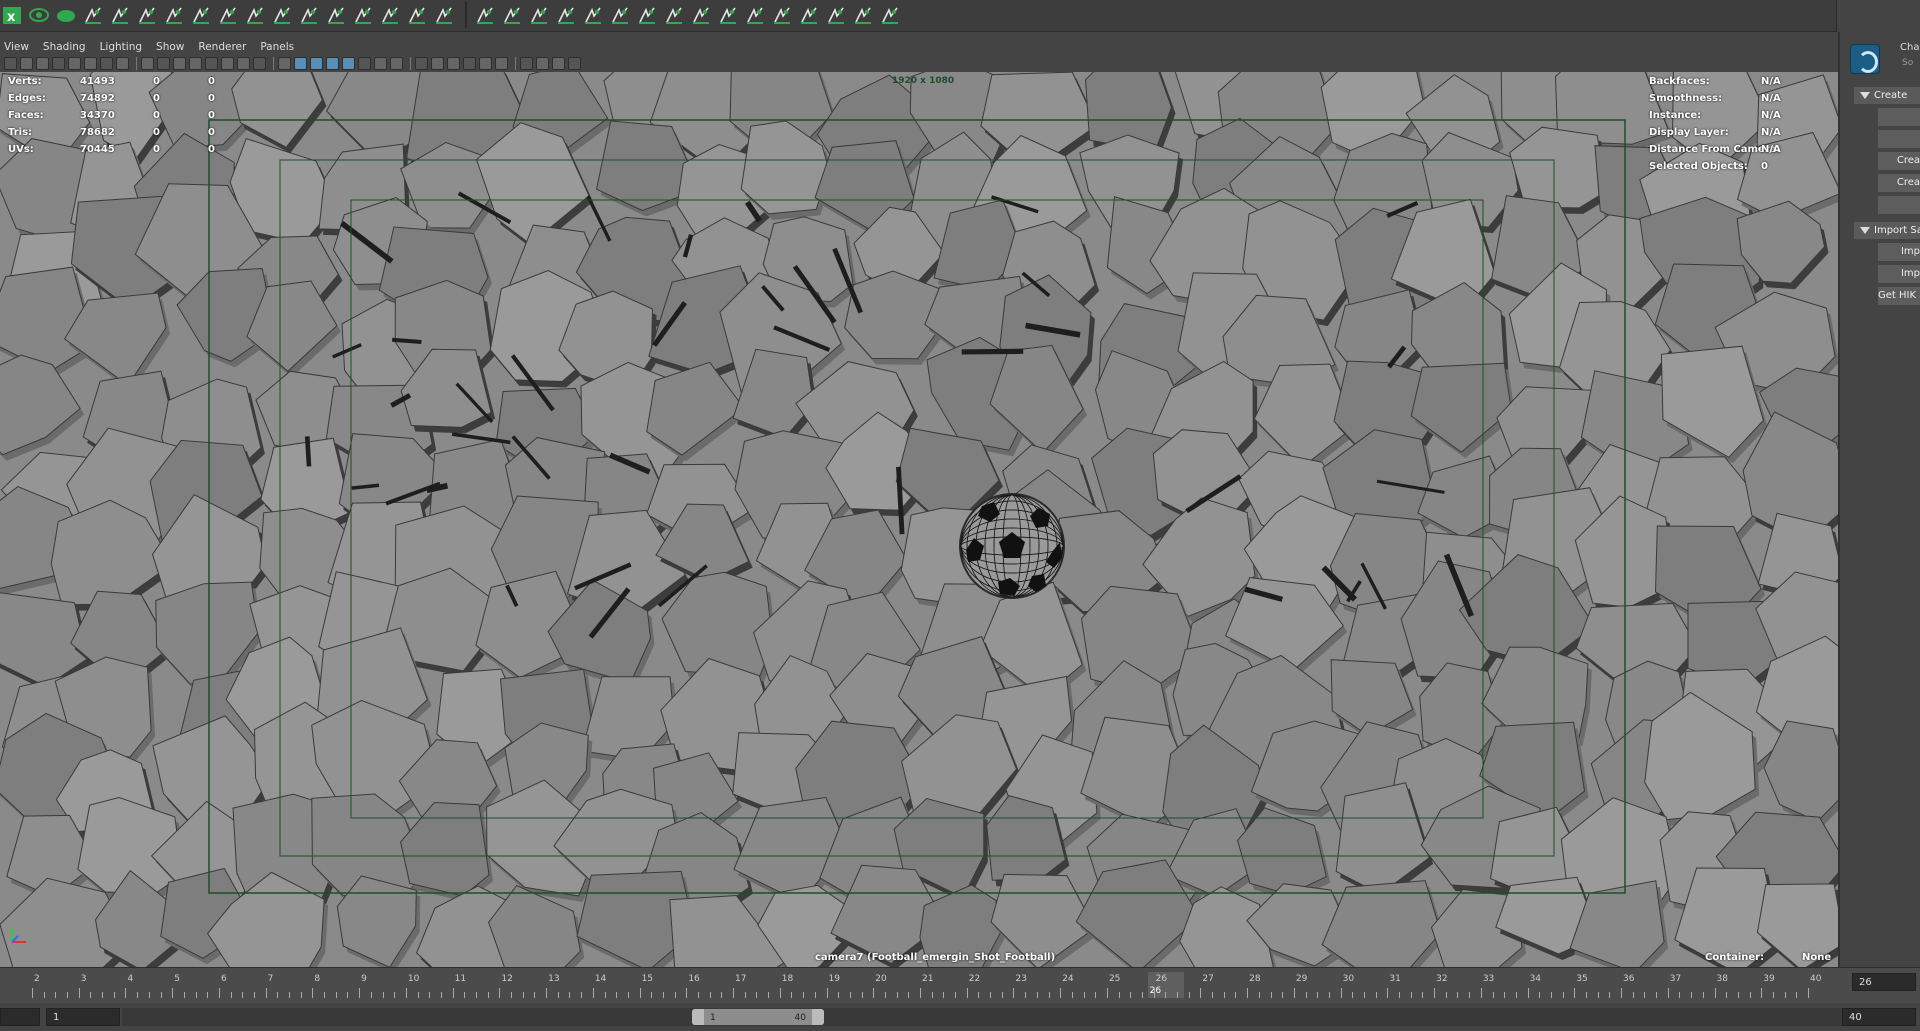  What do you see at coordinates (836, 15) in the screenshot?
I see `cage-icon` at bounding box center [836, 15].